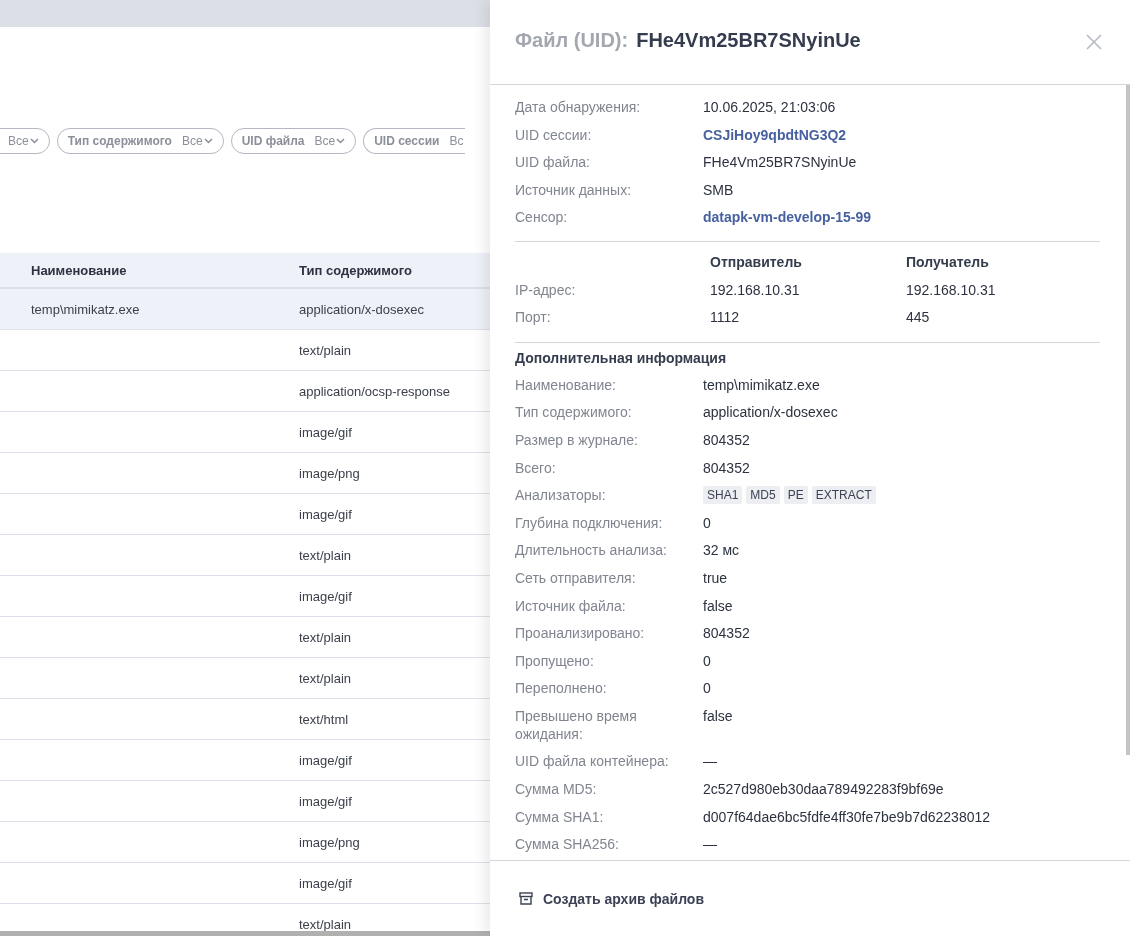  What do you see at coordinates (769, 107) in the screenshot?
I see `field-value: 10.06.2025, 21:03:06` at bounding box center [769, 107].